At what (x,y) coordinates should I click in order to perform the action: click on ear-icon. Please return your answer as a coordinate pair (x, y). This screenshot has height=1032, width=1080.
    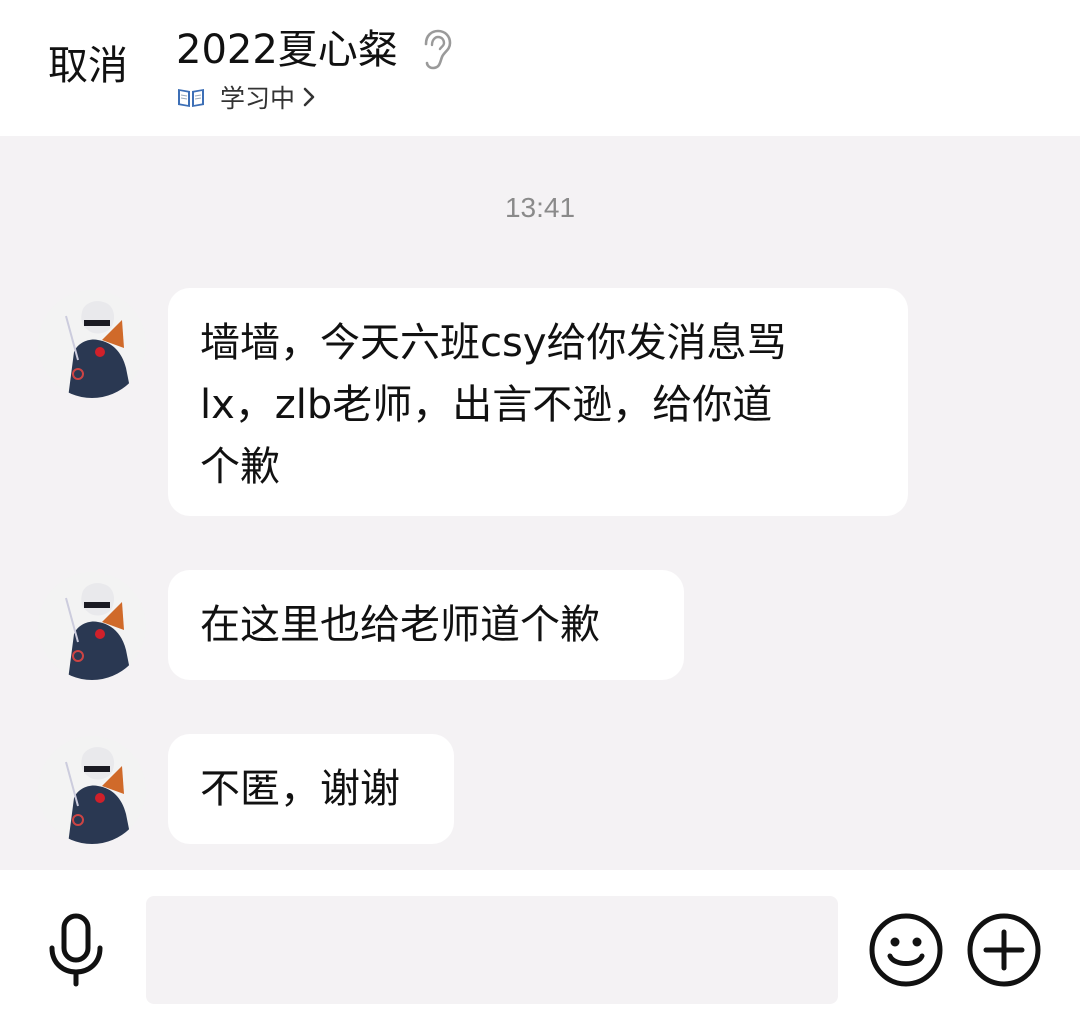
    Looking at the image, I should click on (436, 50).